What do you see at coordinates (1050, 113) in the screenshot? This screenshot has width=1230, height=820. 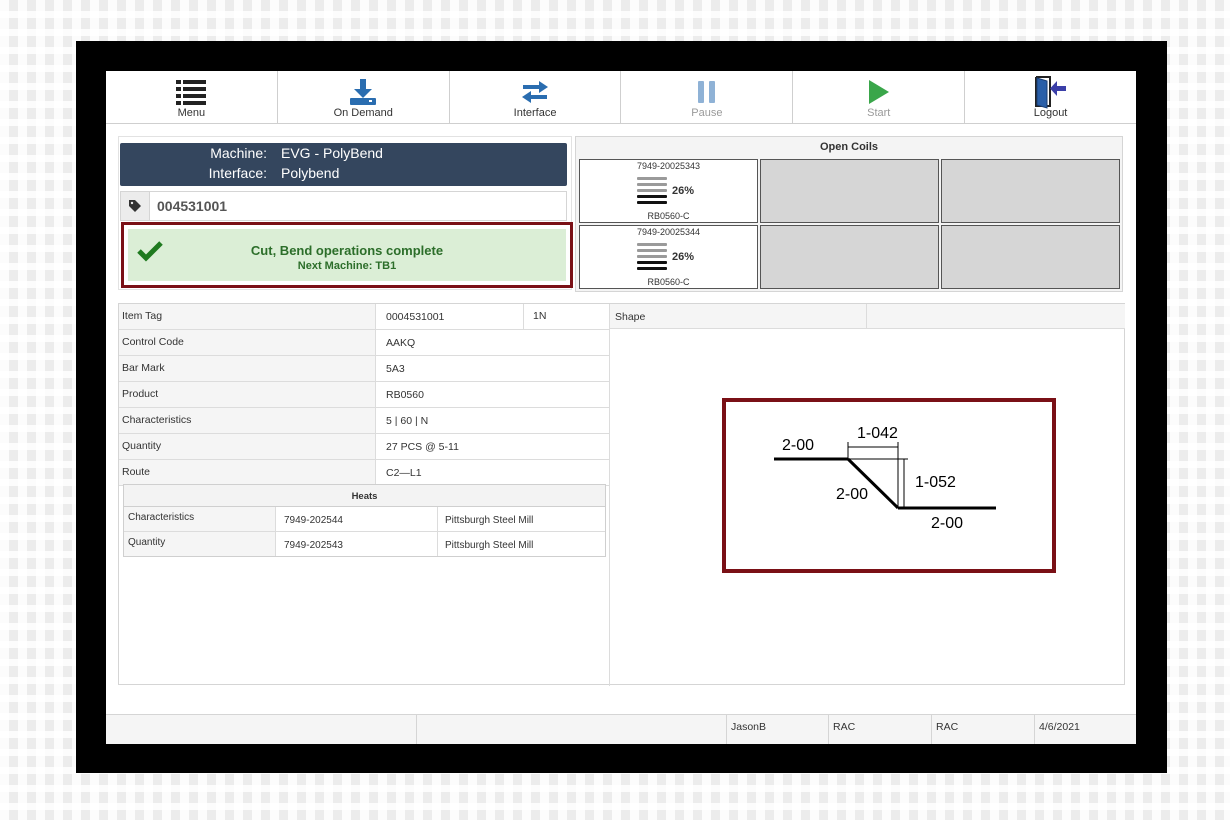 I see `logout-label: Logout` at bounding box center [1050, 113].